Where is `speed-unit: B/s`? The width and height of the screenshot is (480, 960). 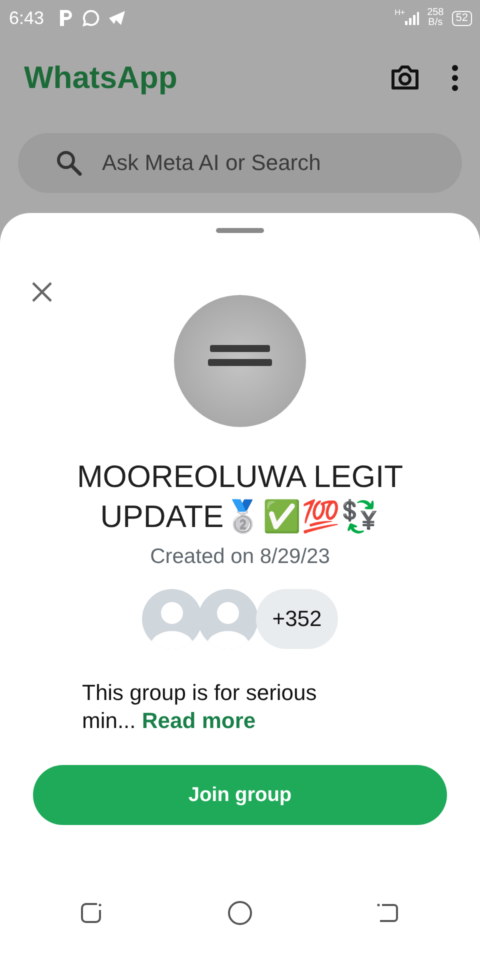
speed-unit: B/s is located at coordinates (435, 23).